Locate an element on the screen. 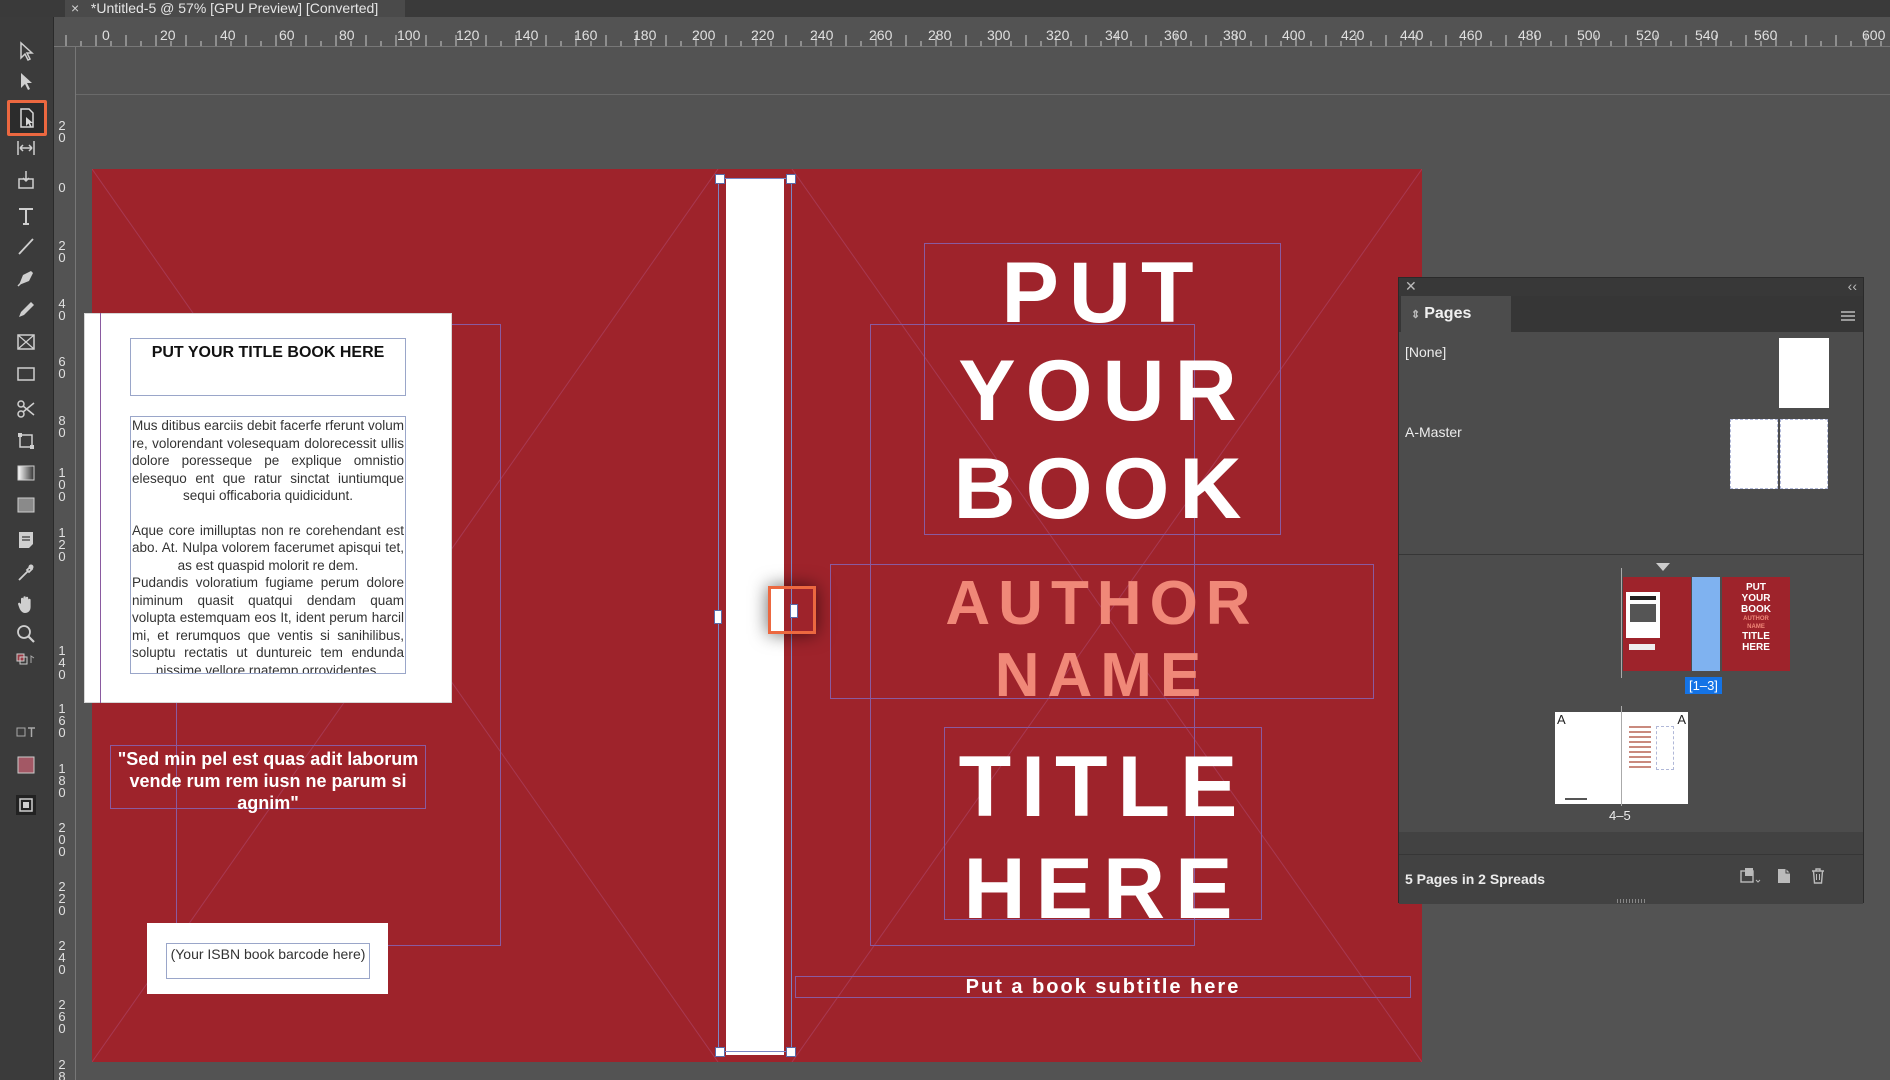 This screenshot has height=1080, width=1890. tab-arrows-icon: ⇕ is located at coordinates (1416, 315).